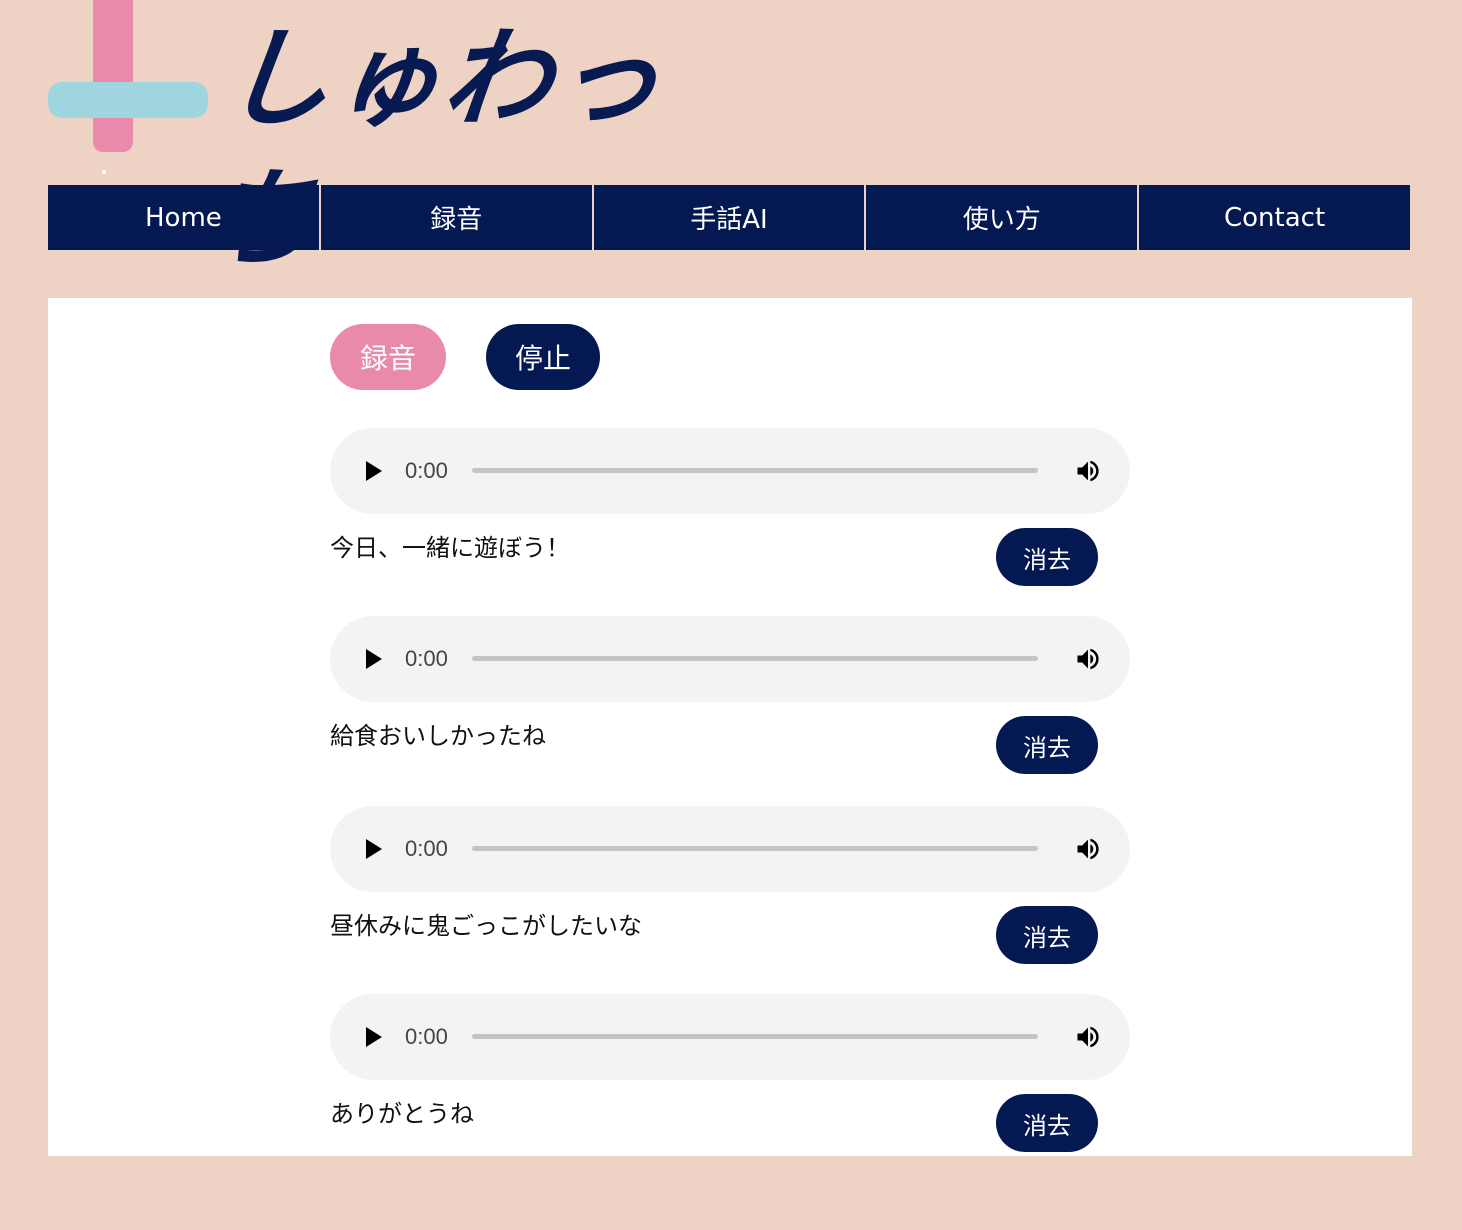  Describe the element at coordinates (388, 357) in the screenshot. I see `record-button: 録音` at that location.